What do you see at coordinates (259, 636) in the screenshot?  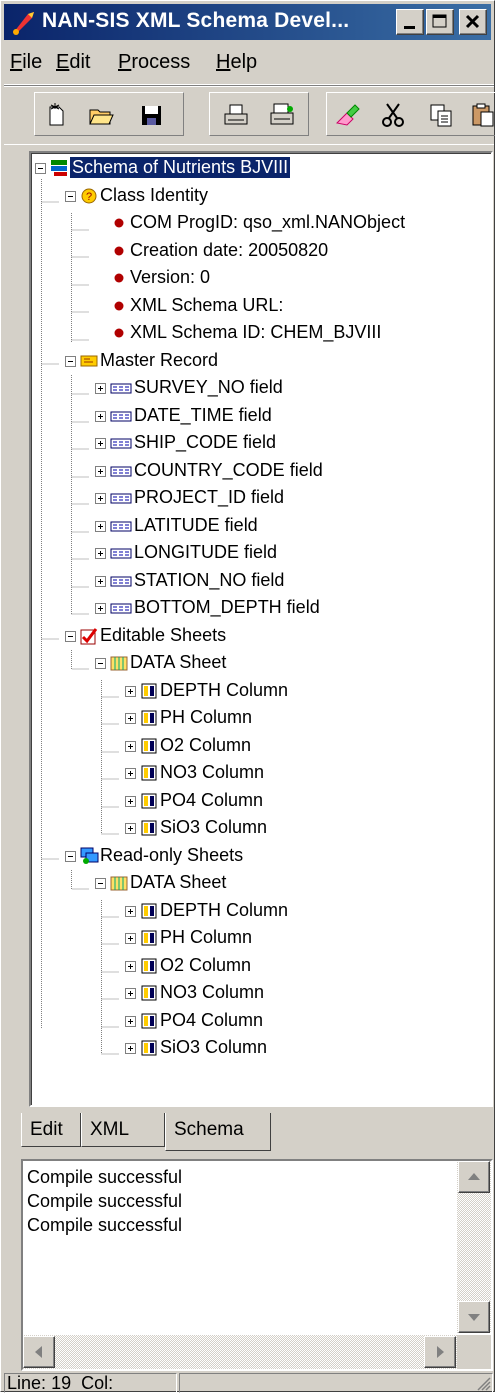 I see `tree-node-editable-sheets: Editable Sheets` at bounding box center [259, 636].